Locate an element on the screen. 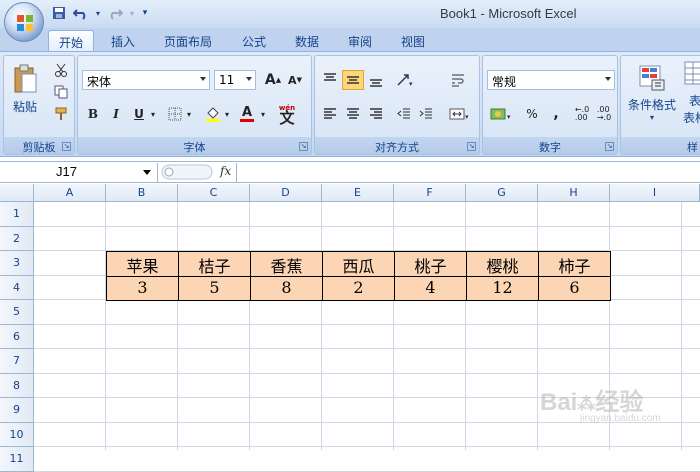  comma-style-button: , is located at coordinates (556, 114).